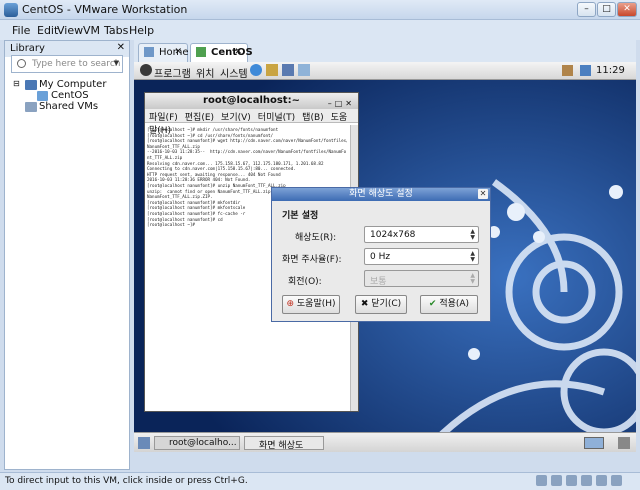 This screenshot has height=490, width=640. Describe the element at coordinates (421, 278) in the screenshot. I see `rotation-select: 보통 ▲ ▼` at that location.